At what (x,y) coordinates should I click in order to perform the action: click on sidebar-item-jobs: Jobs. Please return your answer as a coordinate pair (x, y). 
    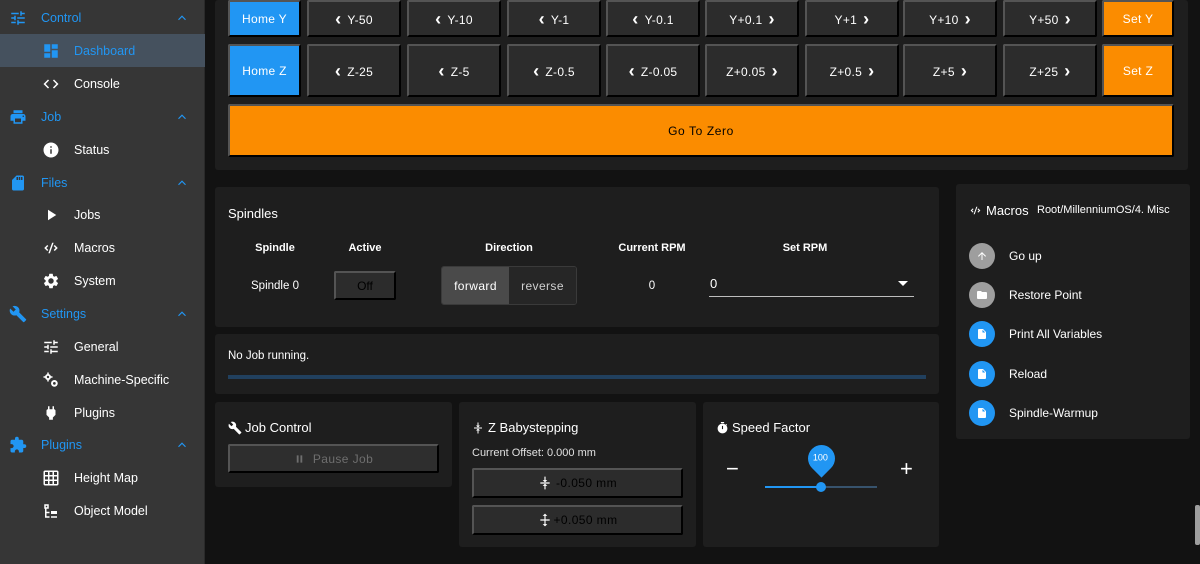
    Looking at the image, I should click on (102, 214).